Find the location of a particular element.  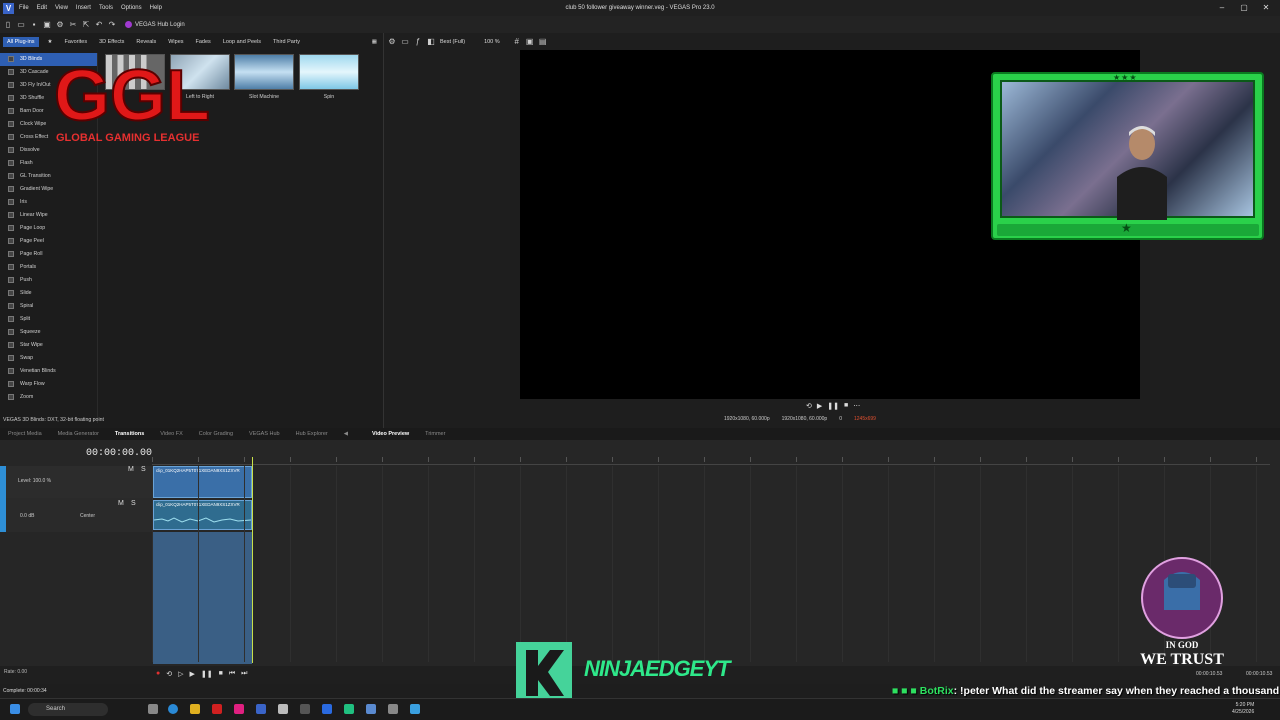

list-item: Page Roll is located at coordinates (48, 254).